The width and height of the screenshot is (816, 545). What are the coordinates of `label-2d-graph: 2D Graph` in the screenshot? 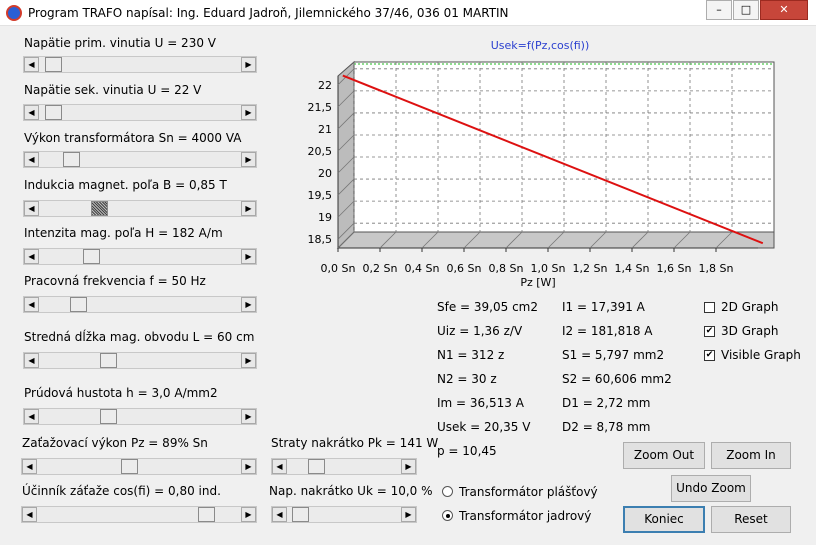 It's located at (750, 307).